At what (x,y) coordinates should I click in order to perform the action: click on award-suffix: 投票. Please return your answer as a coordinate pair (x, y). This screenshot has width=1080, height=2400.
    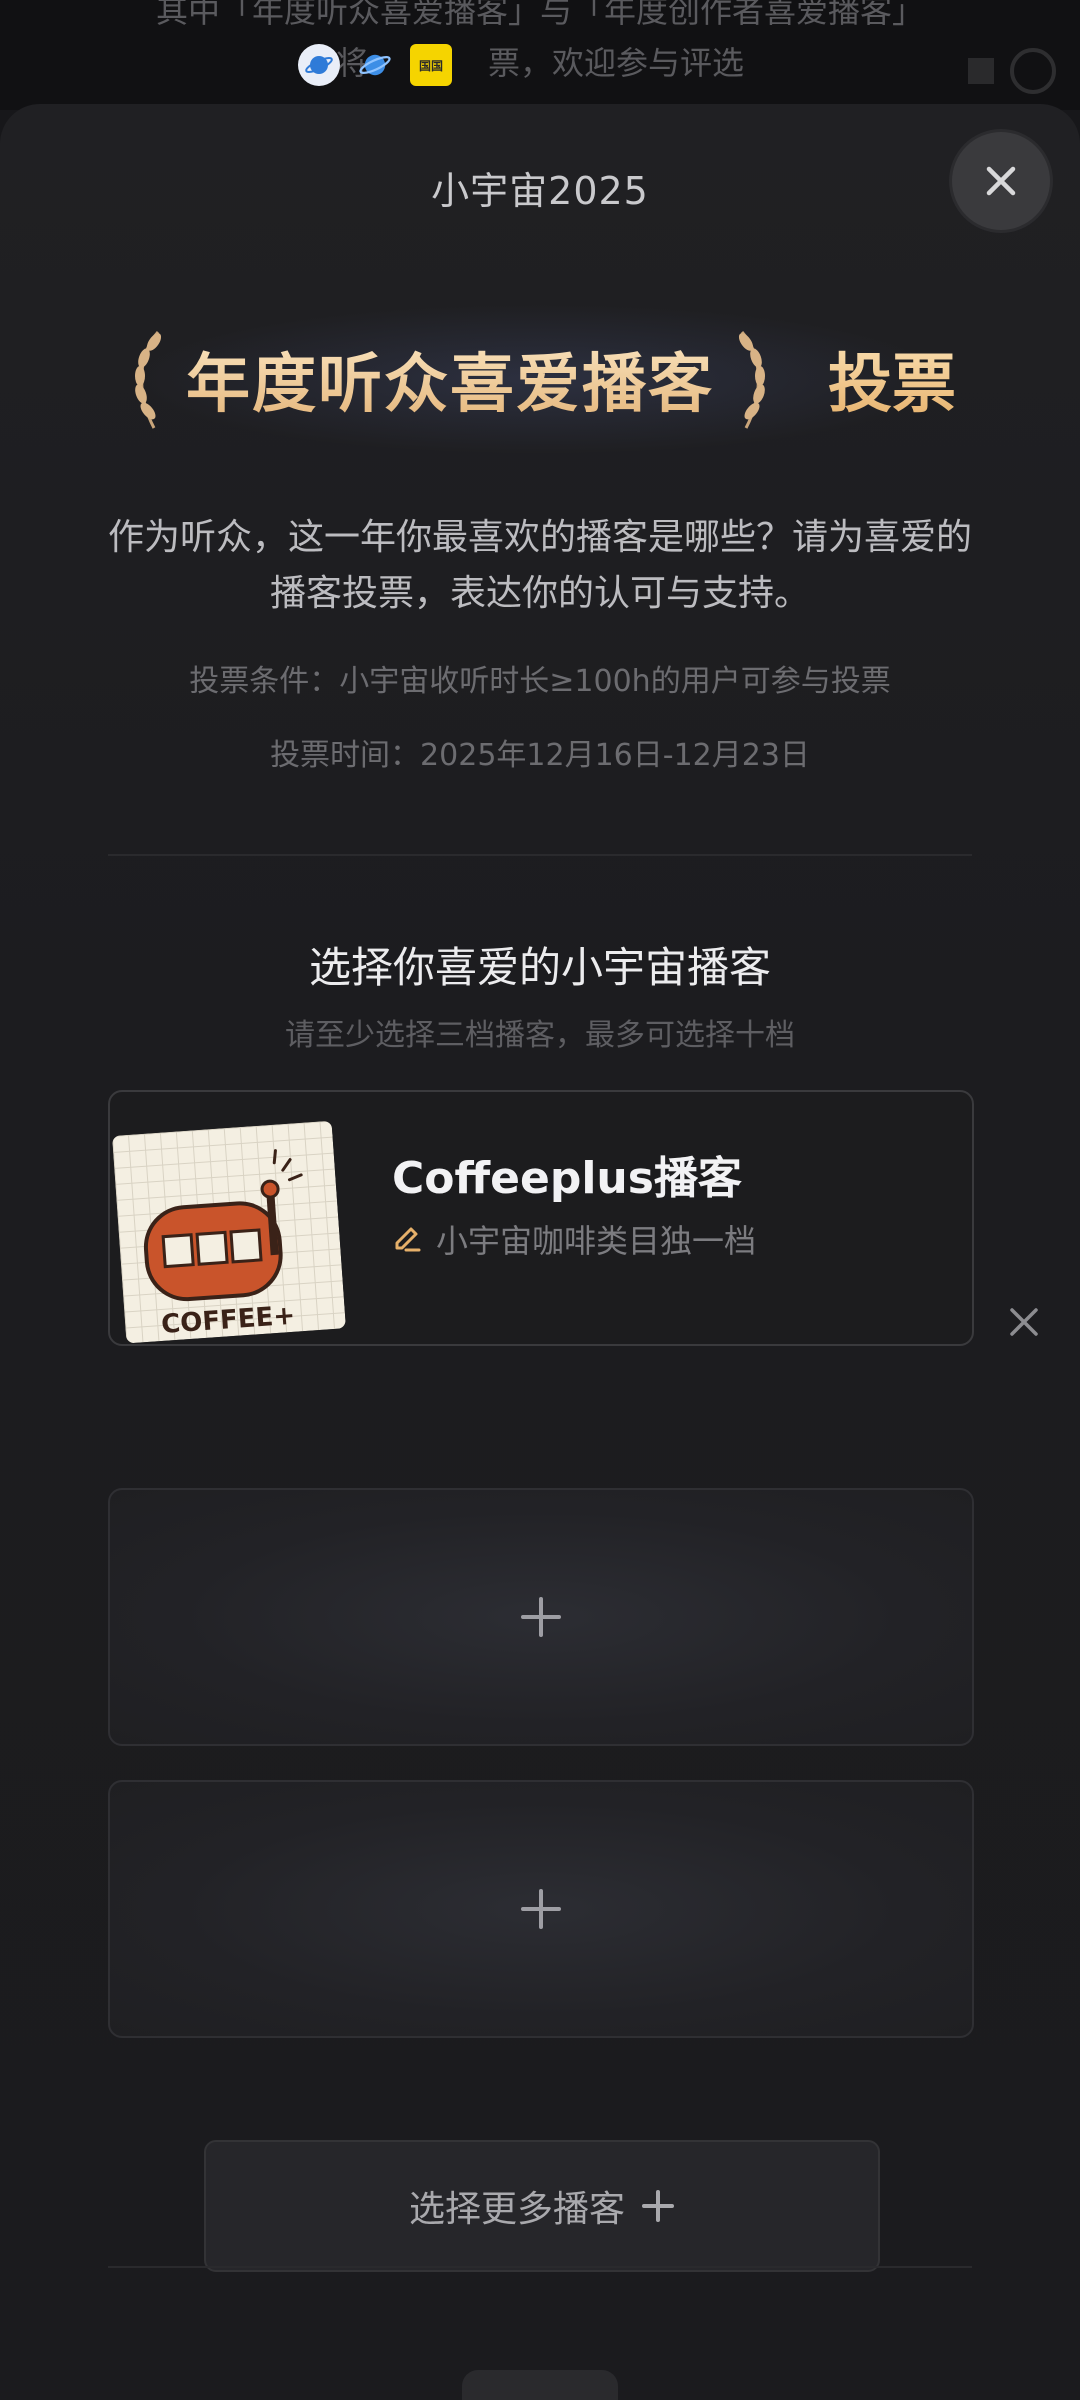
    Looking at the image, I should click on (892, 379).